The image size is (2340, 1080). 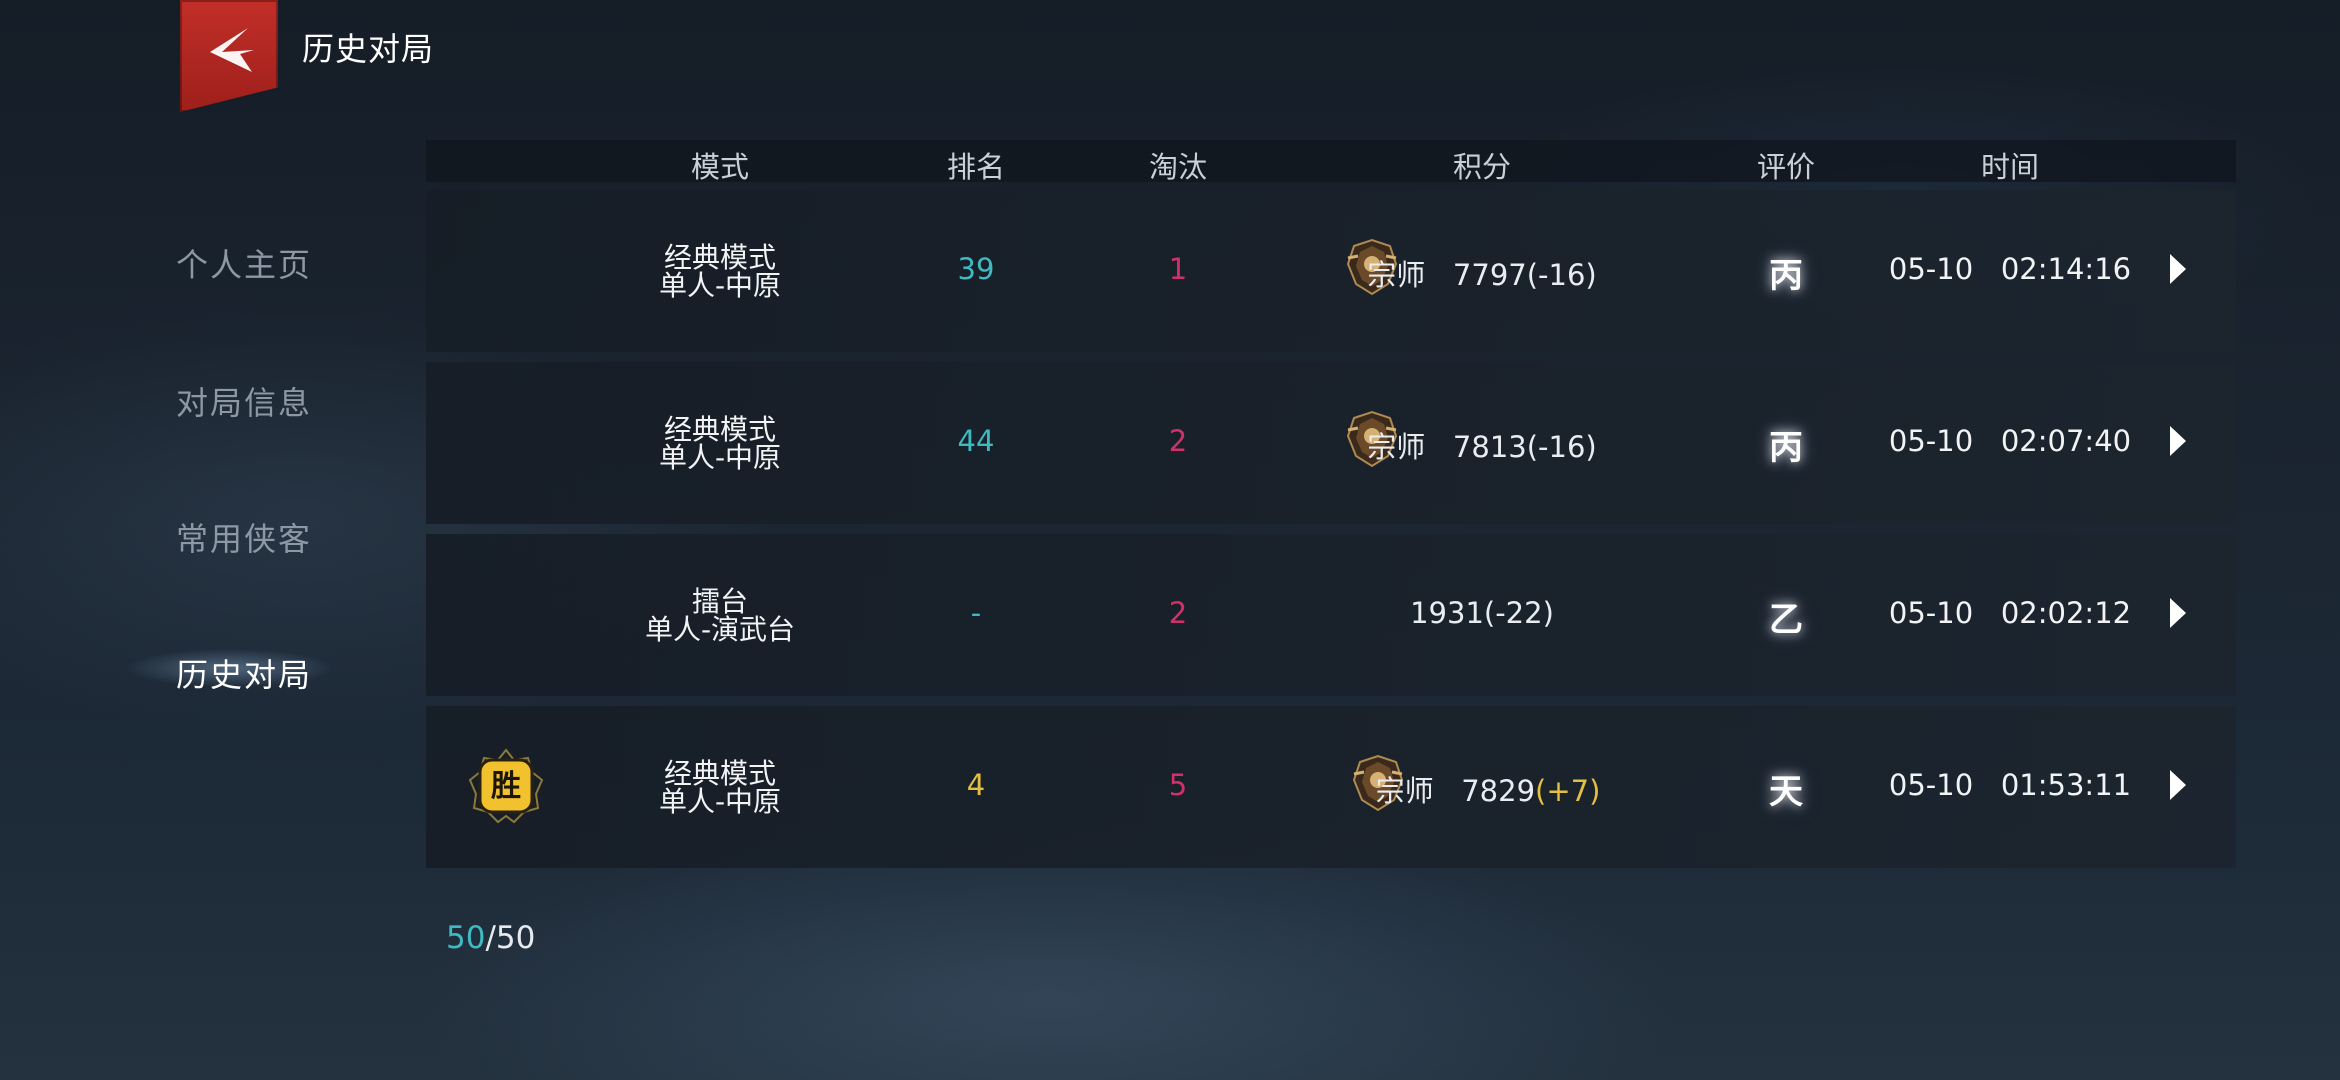 I want to click on table-header: 模式 排名 淘汰 积分 评价 时间, so click(x=1331, y=162).